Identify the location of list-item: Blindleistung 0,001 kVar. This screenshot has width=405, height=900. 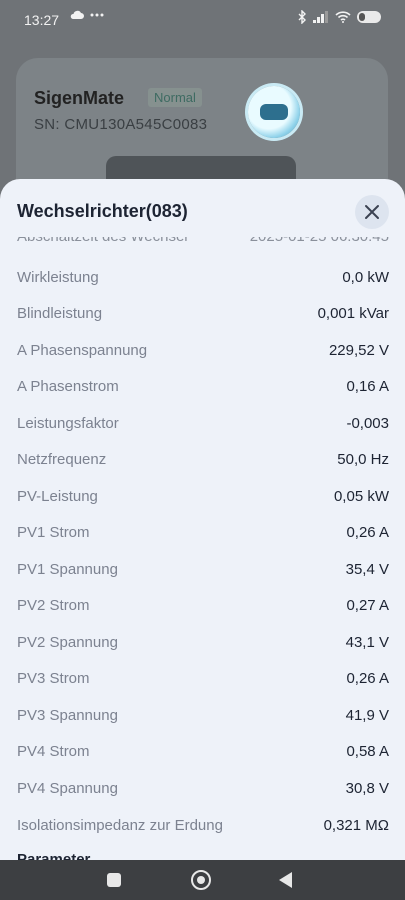
(203, 313).